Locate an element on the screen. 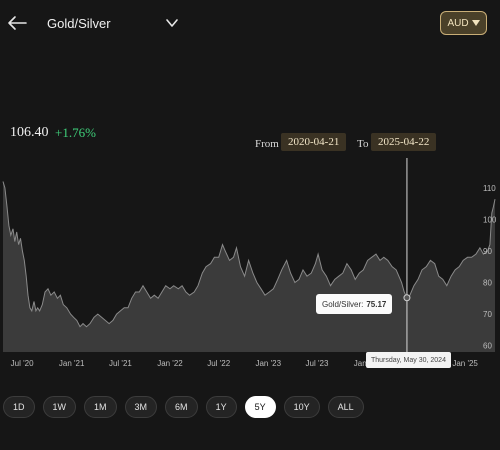  back-arrow-icon is located at coordinates (17, 23).